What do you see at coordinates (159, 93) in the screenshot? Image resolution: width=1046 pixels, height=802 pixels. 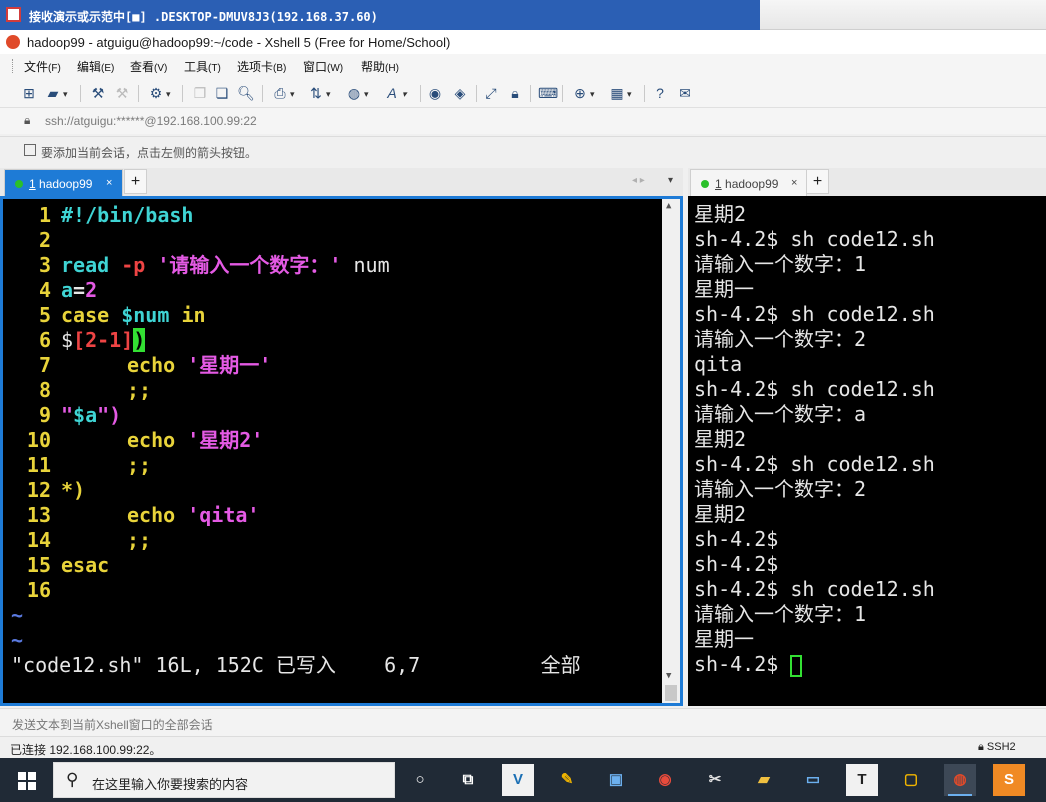 I see `properties-icon: ⚙` at bounding box center [159, 93].